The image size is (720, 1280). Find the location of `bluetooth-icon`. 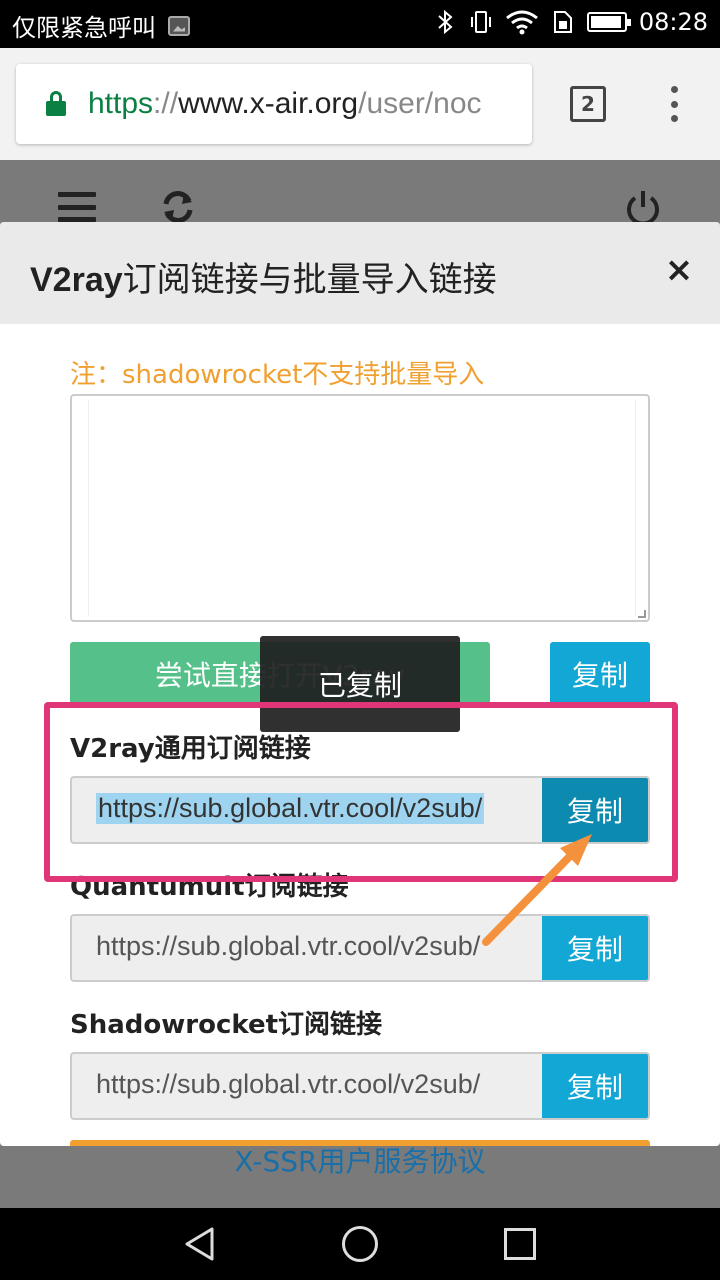

bluetooth-icon is located at coordinates (445, 22).